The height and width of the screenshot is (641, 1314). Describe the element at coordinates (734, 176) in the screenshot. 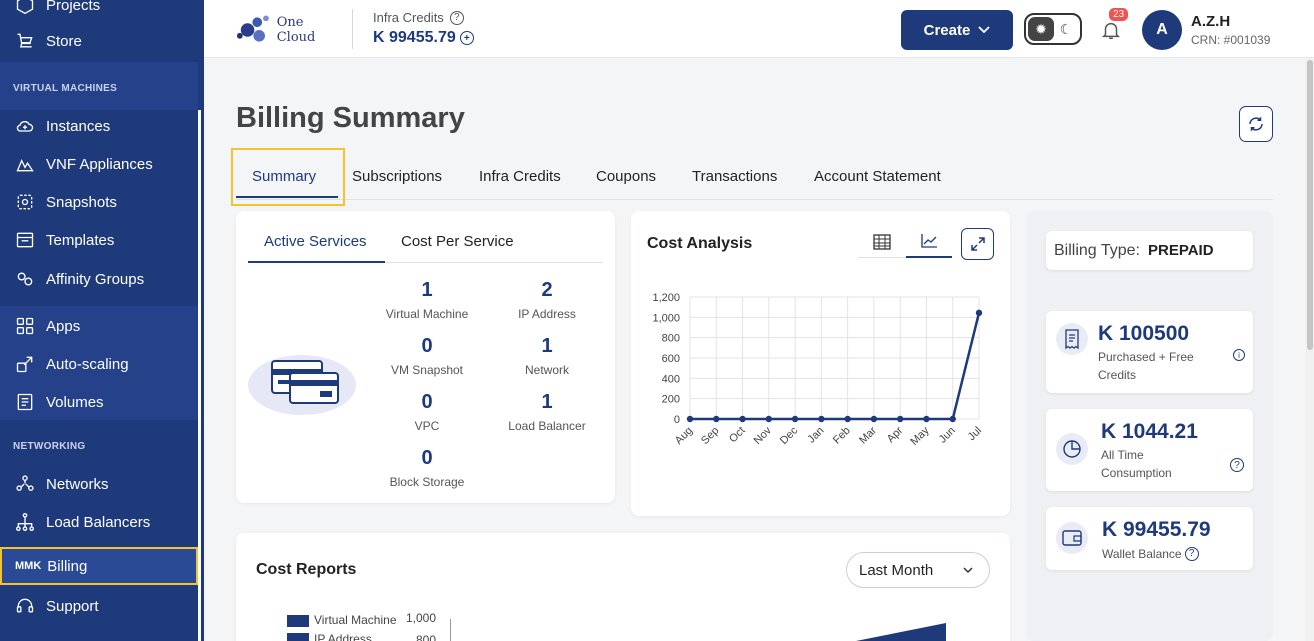

I see `tab-transactions: Transactions` at that location.